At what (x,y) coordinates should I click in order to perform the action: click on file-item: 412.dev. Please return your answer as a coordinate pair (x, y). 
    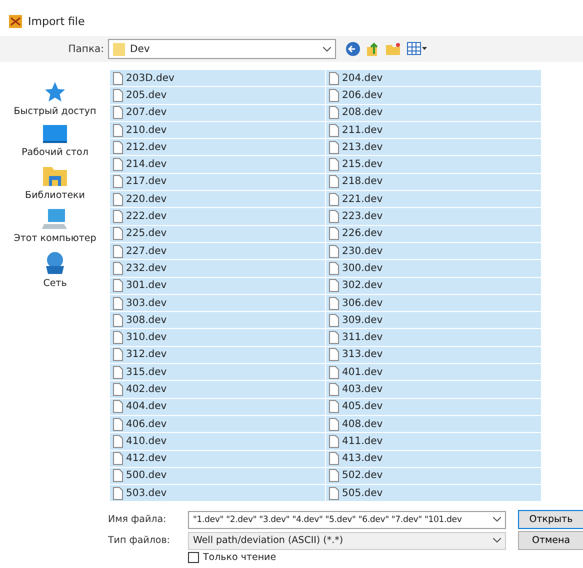
    Looking at the image, I should click on (218, 459).